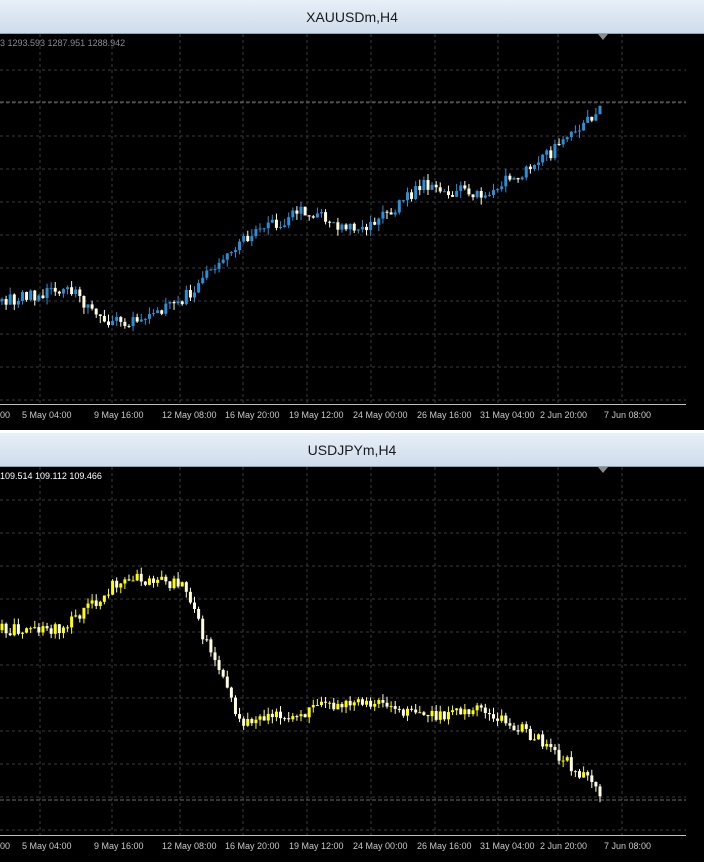  Describe the element at coordinates (507, 415) in the screenshot. I see `x-tick-label: 31 May 04:00` at that location.